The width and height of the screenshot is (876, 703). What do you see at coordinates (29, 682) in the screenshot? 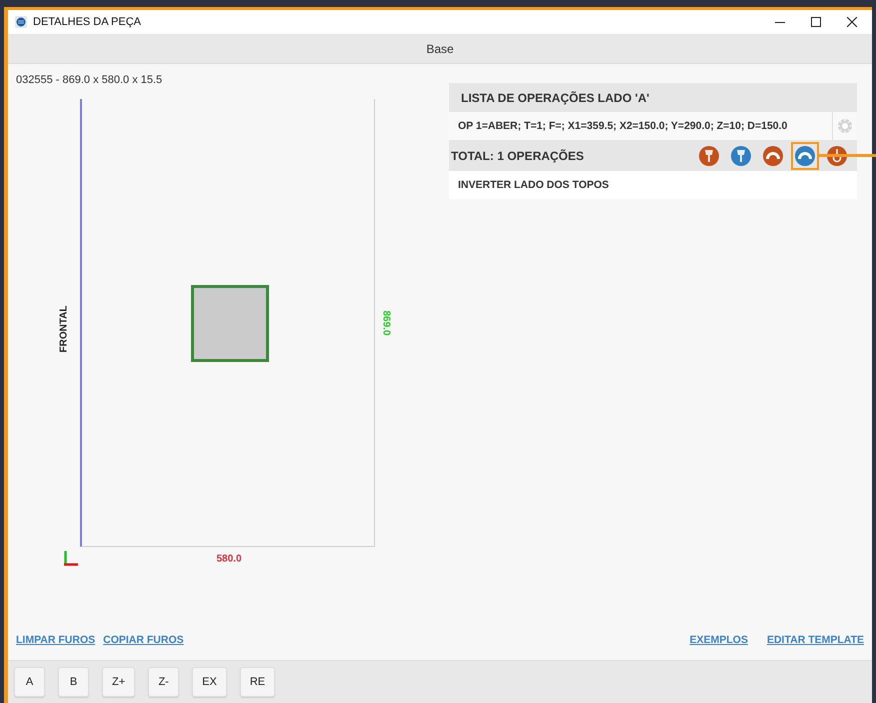
I see `toolbar-button: A` at bounding box center [29, 682].